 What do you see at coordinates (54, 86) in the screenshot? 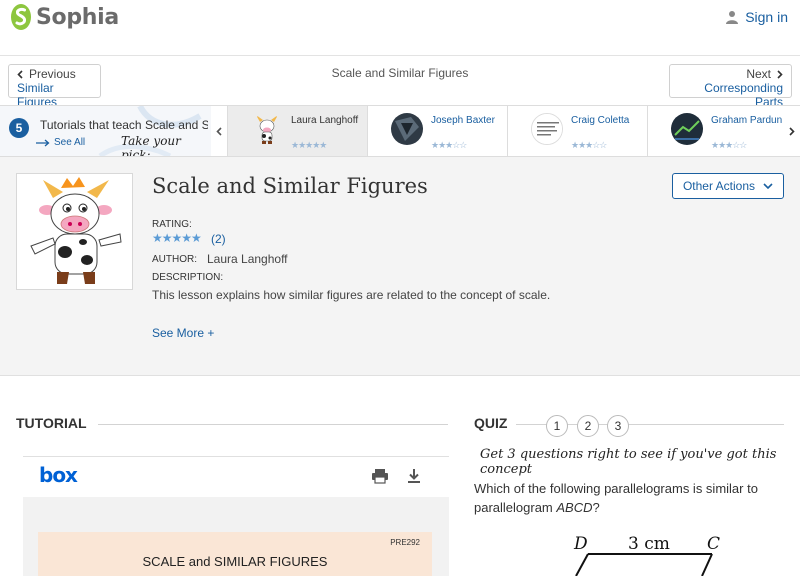
I see `previous-lesson-button: Previous Similar Figures` at bounding box center [54, 86].